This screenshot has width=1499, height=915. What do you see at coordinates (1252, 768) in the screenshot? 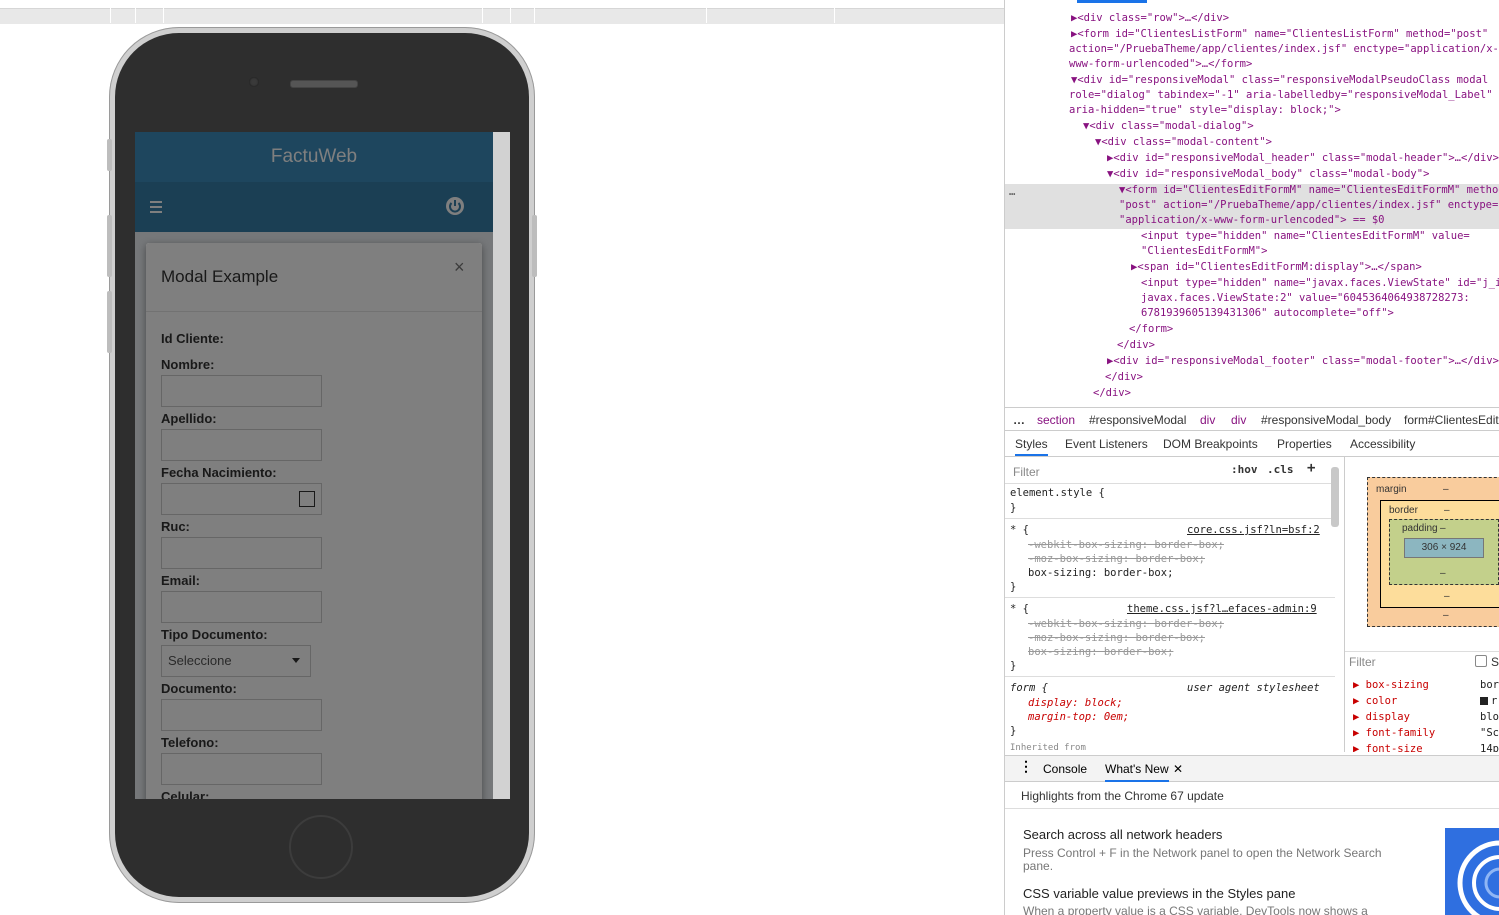
I see `drawer-tabs: ⋮ Console What's New ✕` at bounding box center [1252, 768].